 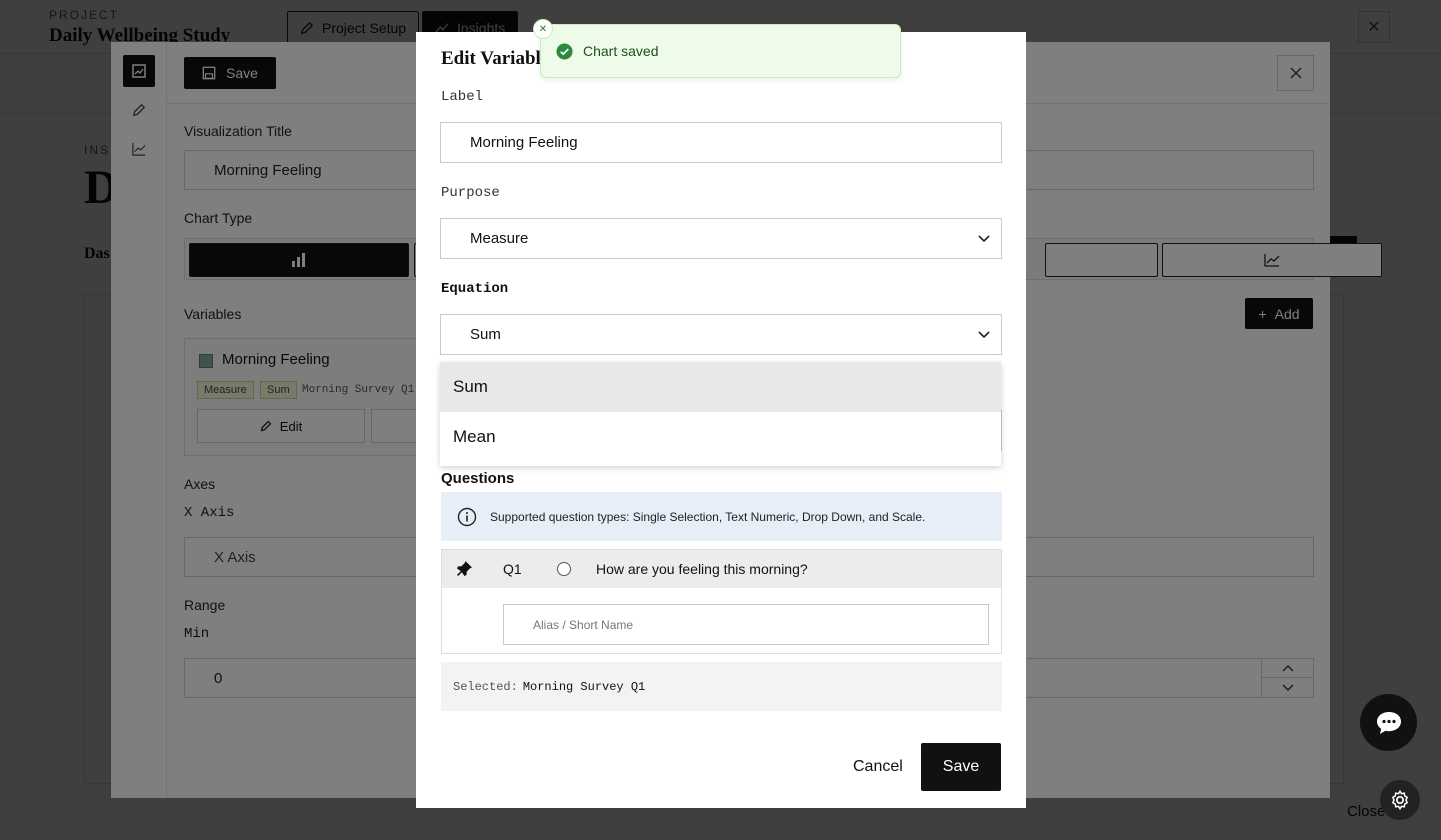 What do you see at coordinates (462, 97) in the screenshot?
I see `label-field-label: Label` at bounding box center [462, 97].